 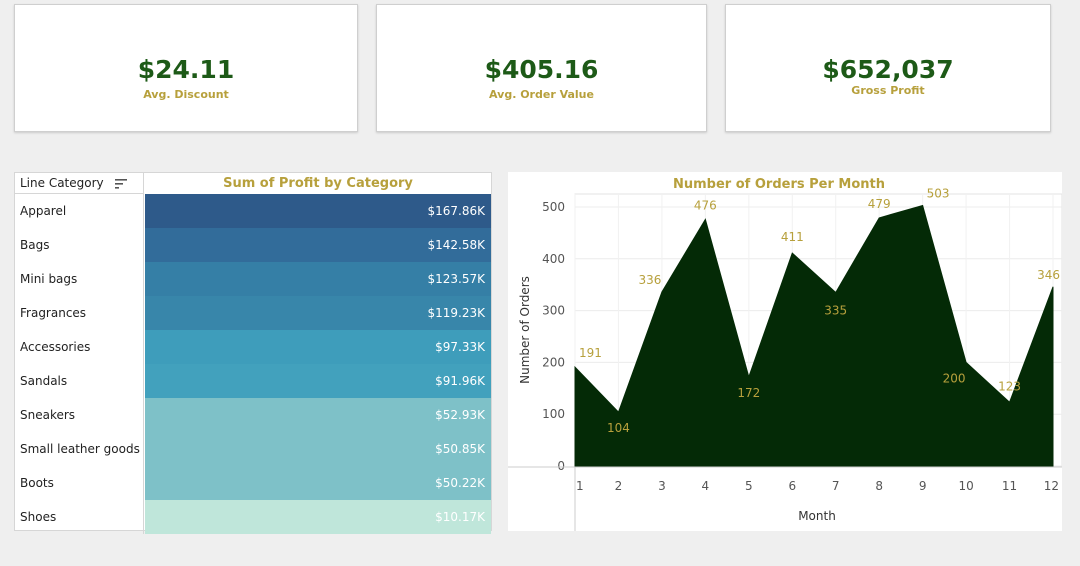 What do you see at coordinates (965, 486) in the screenshot?
I see `x-tick-label: 10` at bounding box center [965, 486].